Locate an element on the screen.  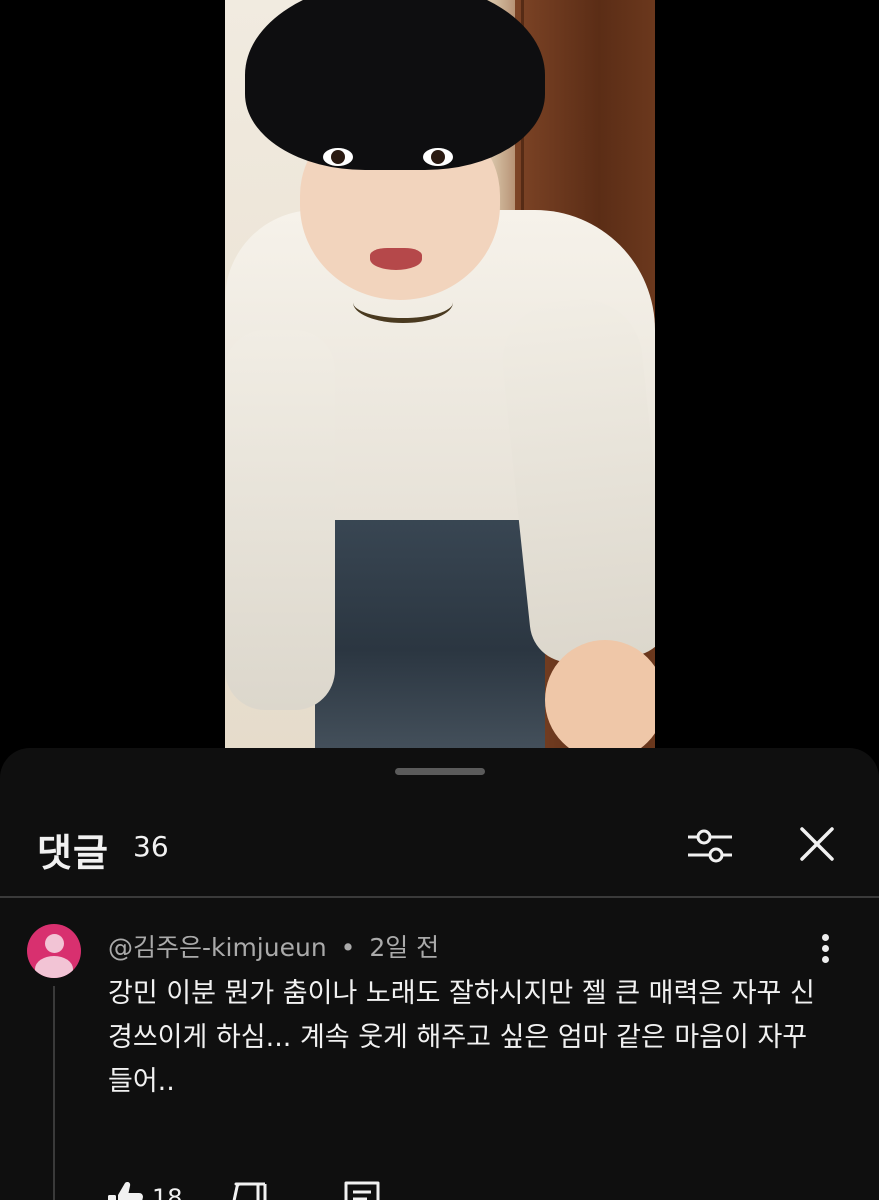
like-button is located at coordinates (125, 1189).